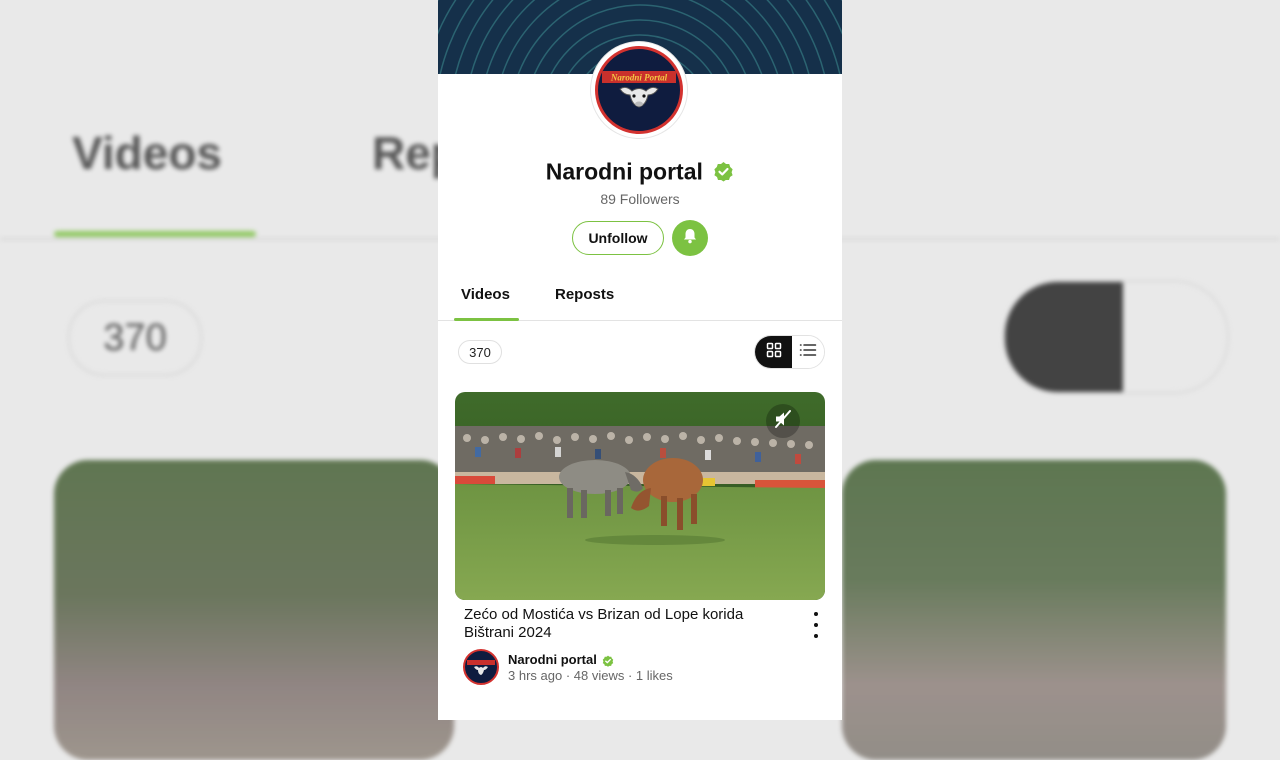 Image resolution: width=1280 pixels, height=760 pixels. I want to click on list-view-button, so click(808, 352).